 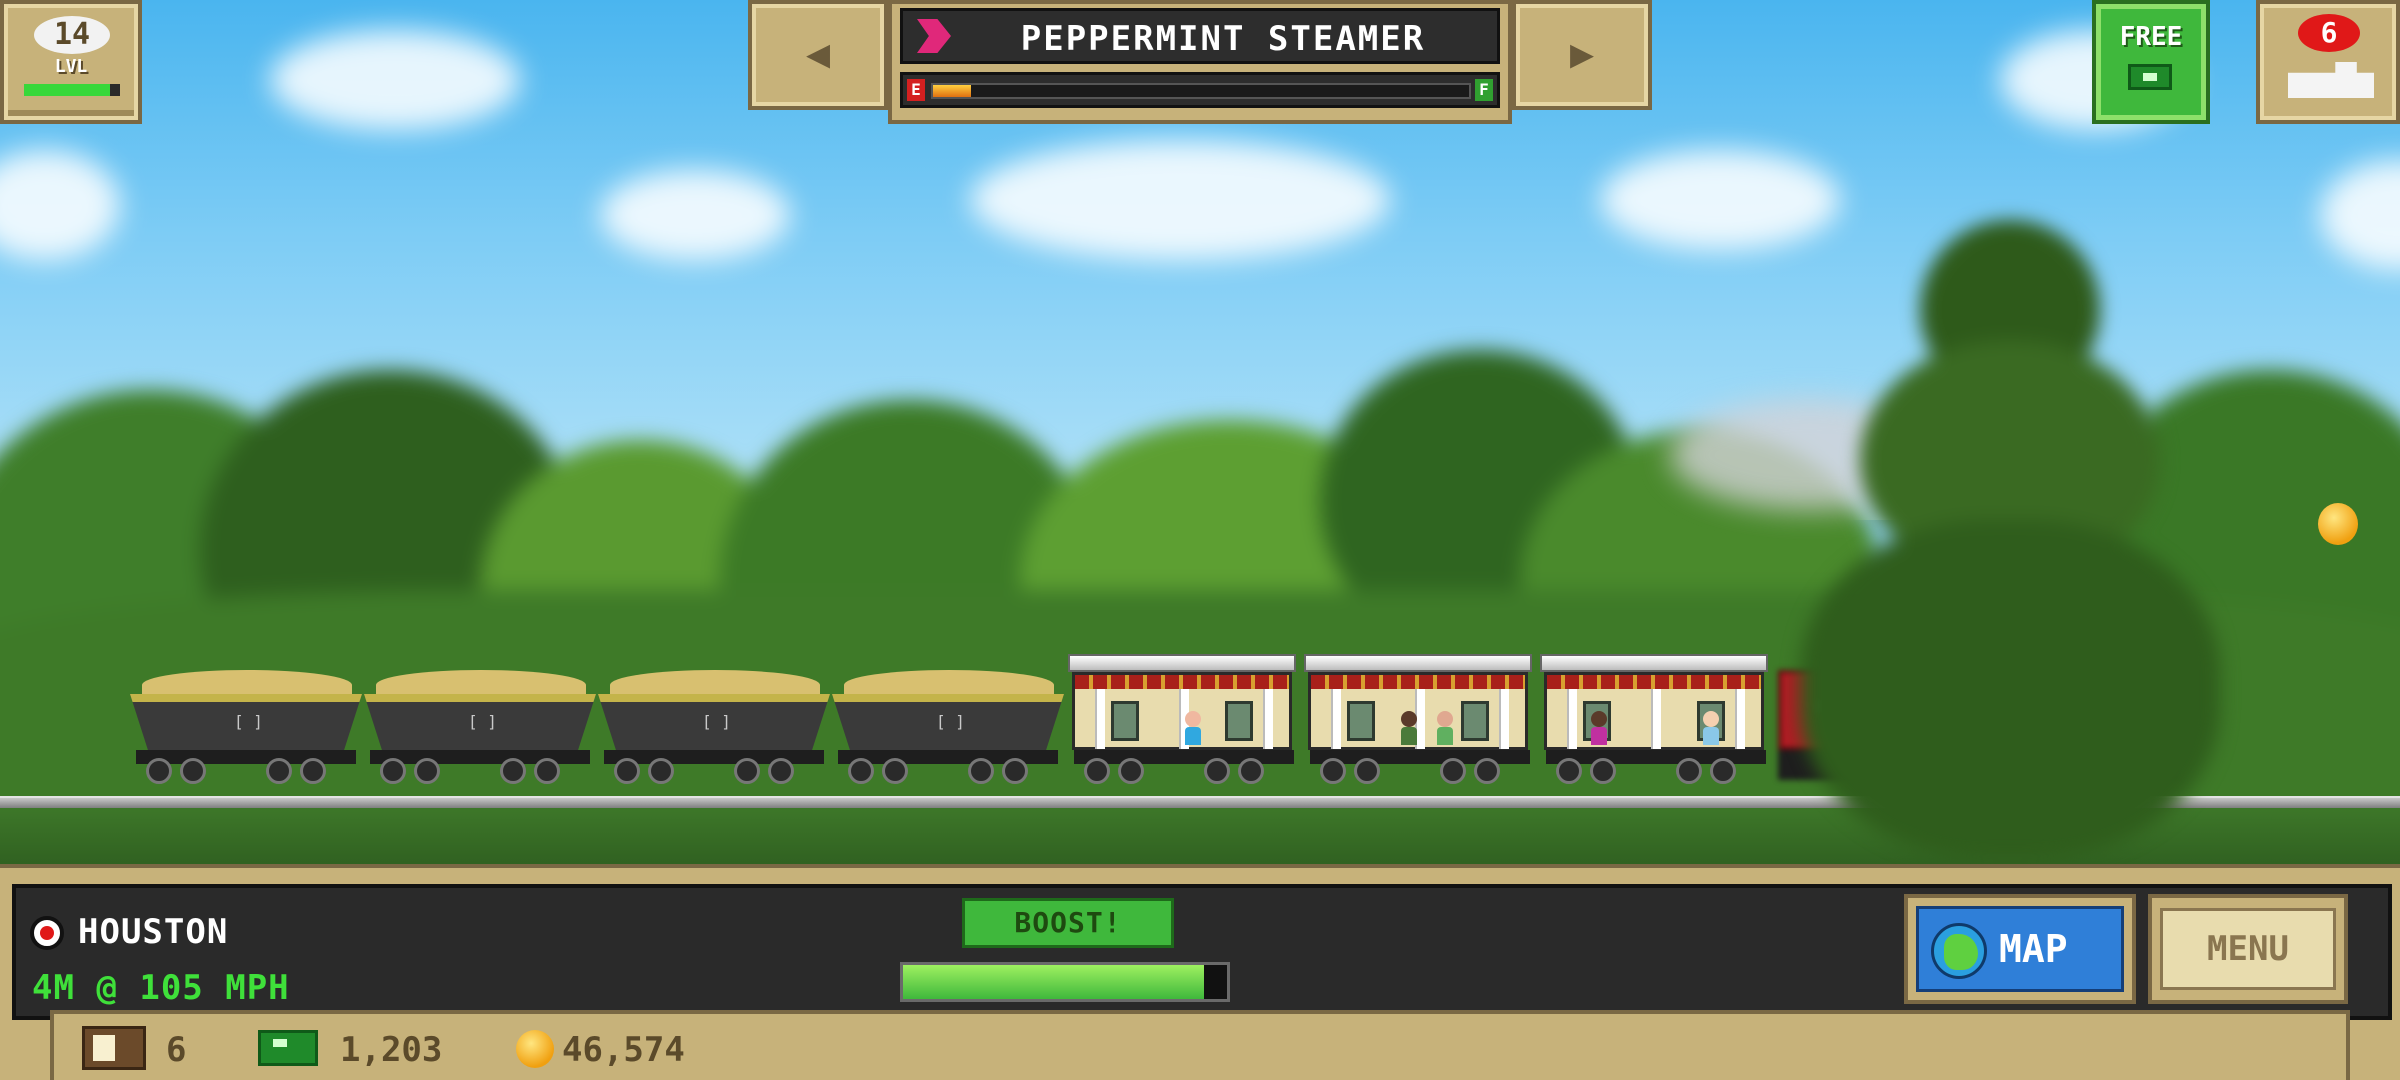 What do you see at coordinates (1223, 39) in the screenshot?
I see `train-name: PEPPERMINT STEAMER` at bounding box center [1223, 39].